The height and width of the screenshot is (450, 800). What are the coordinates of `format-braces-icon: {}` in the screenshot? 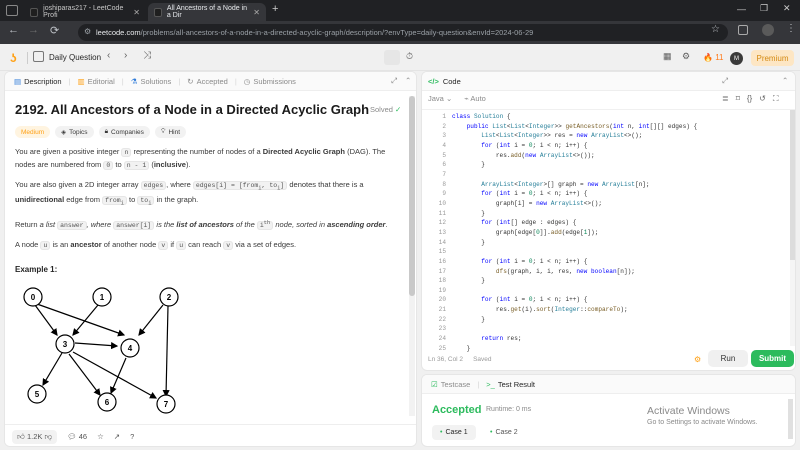 It's located at (749, 99).